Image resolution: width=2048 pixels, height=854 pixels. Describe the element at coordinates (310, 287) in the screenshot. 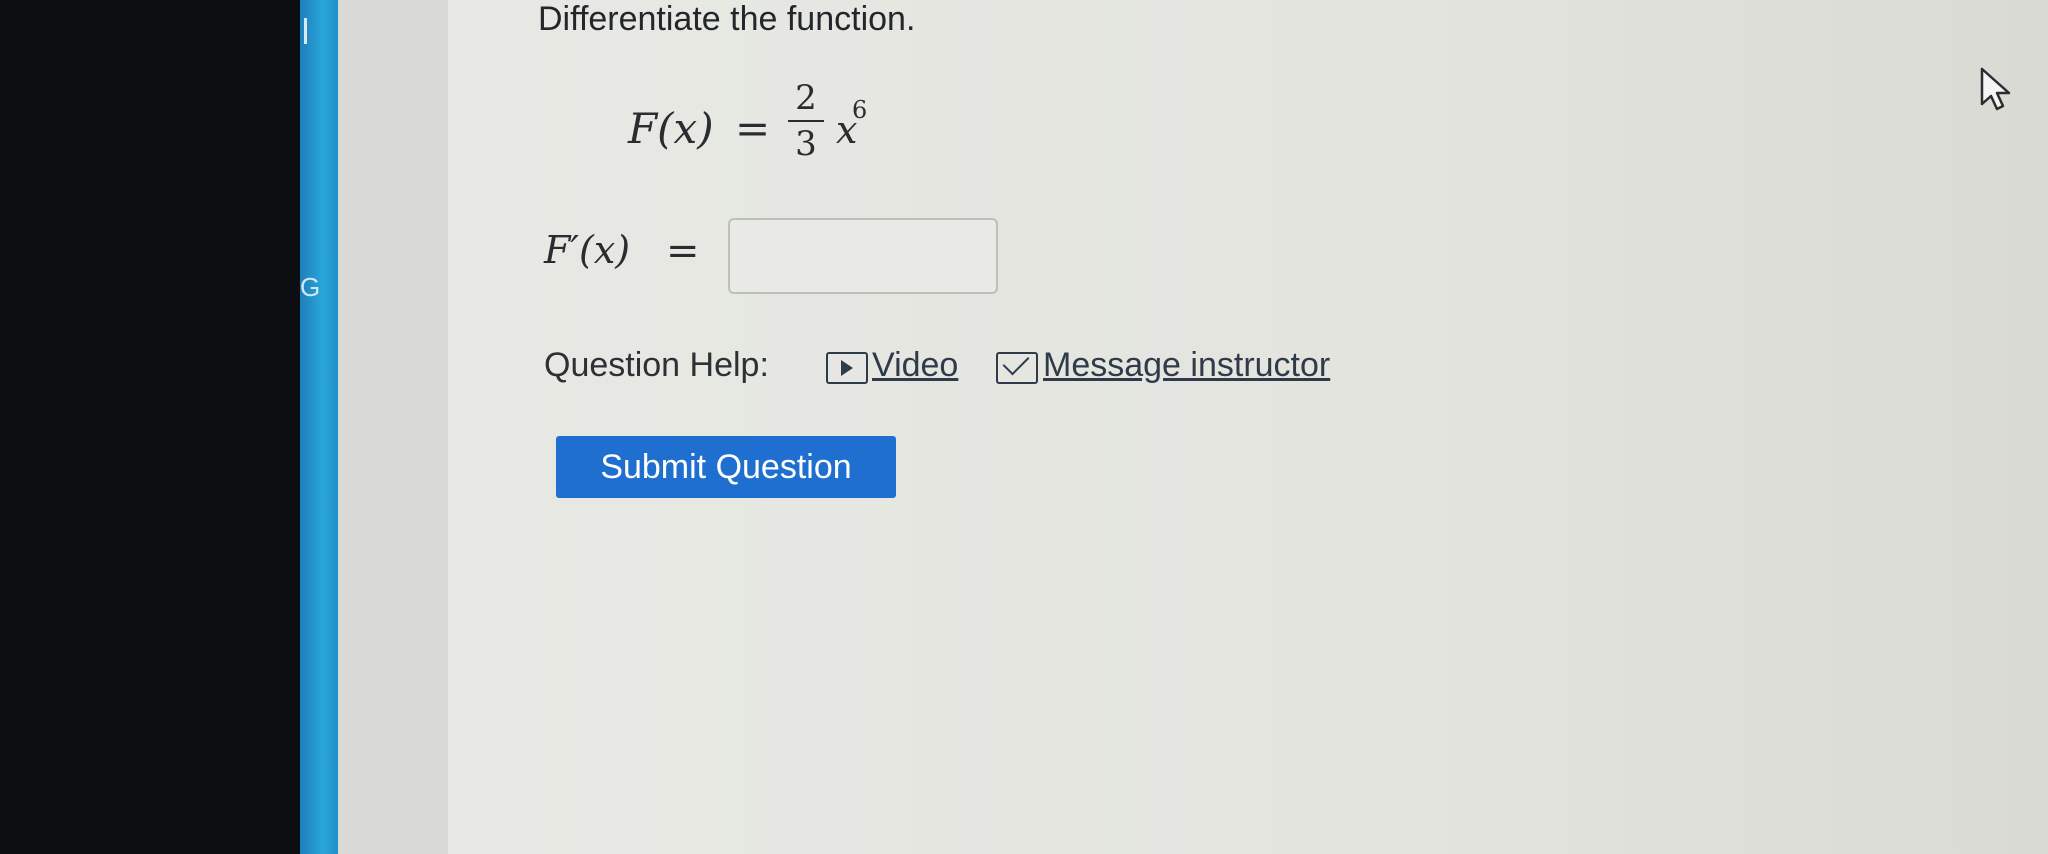

I see `strip-letter: G` at that location.